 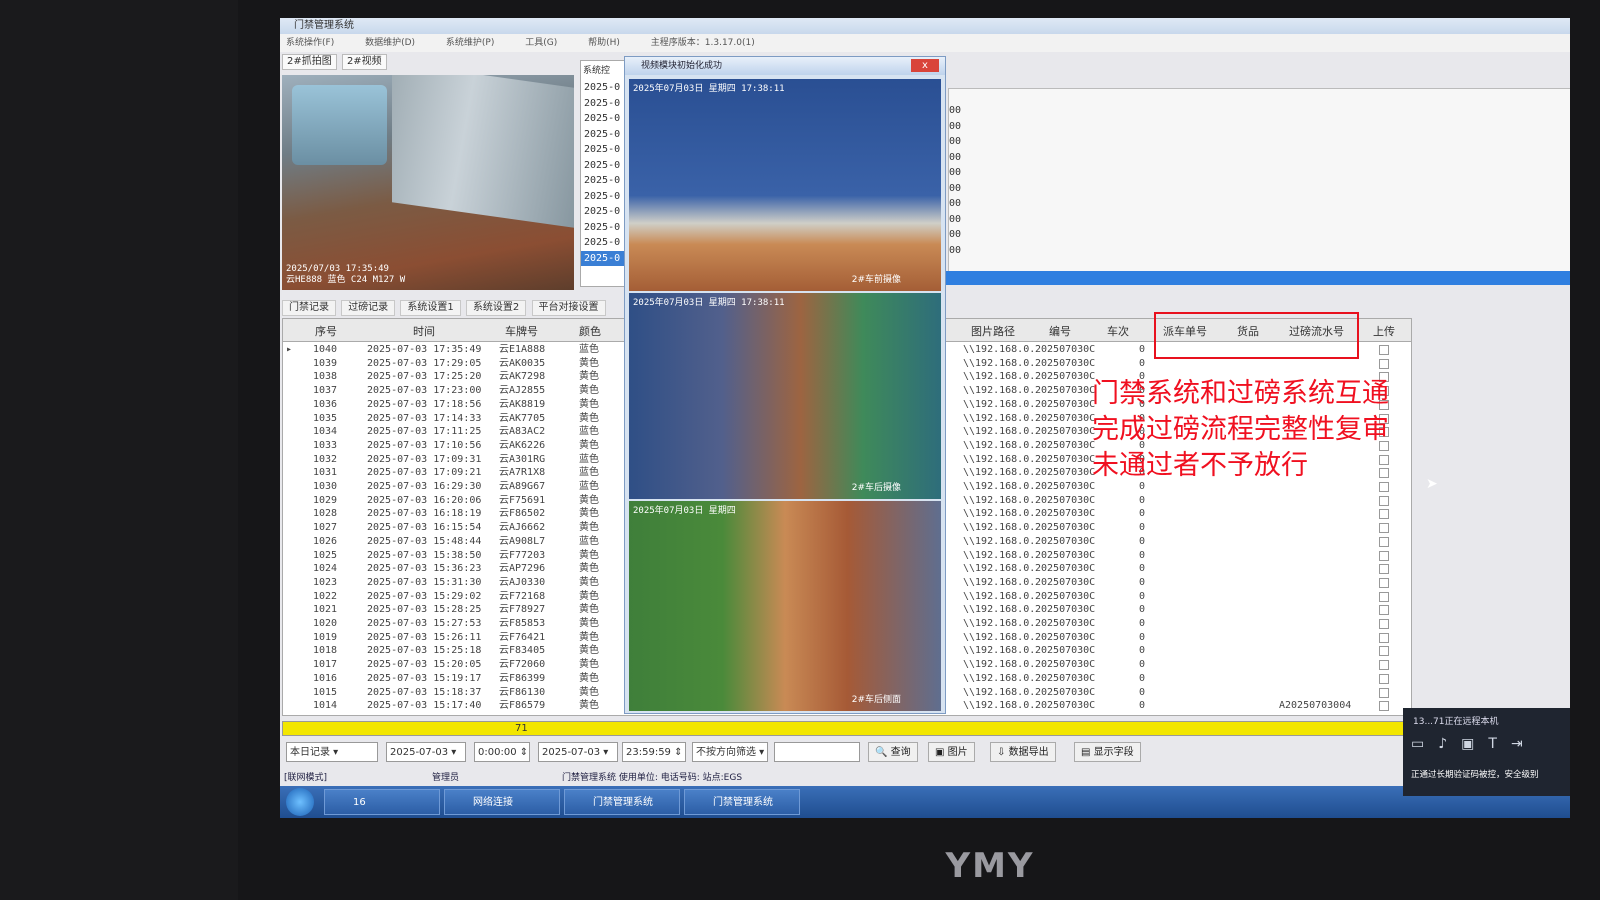 What do you see at coordinates (325, 528) in the screenshot?
I see `cell-seq: 1027` at bounding box center [325, 528].